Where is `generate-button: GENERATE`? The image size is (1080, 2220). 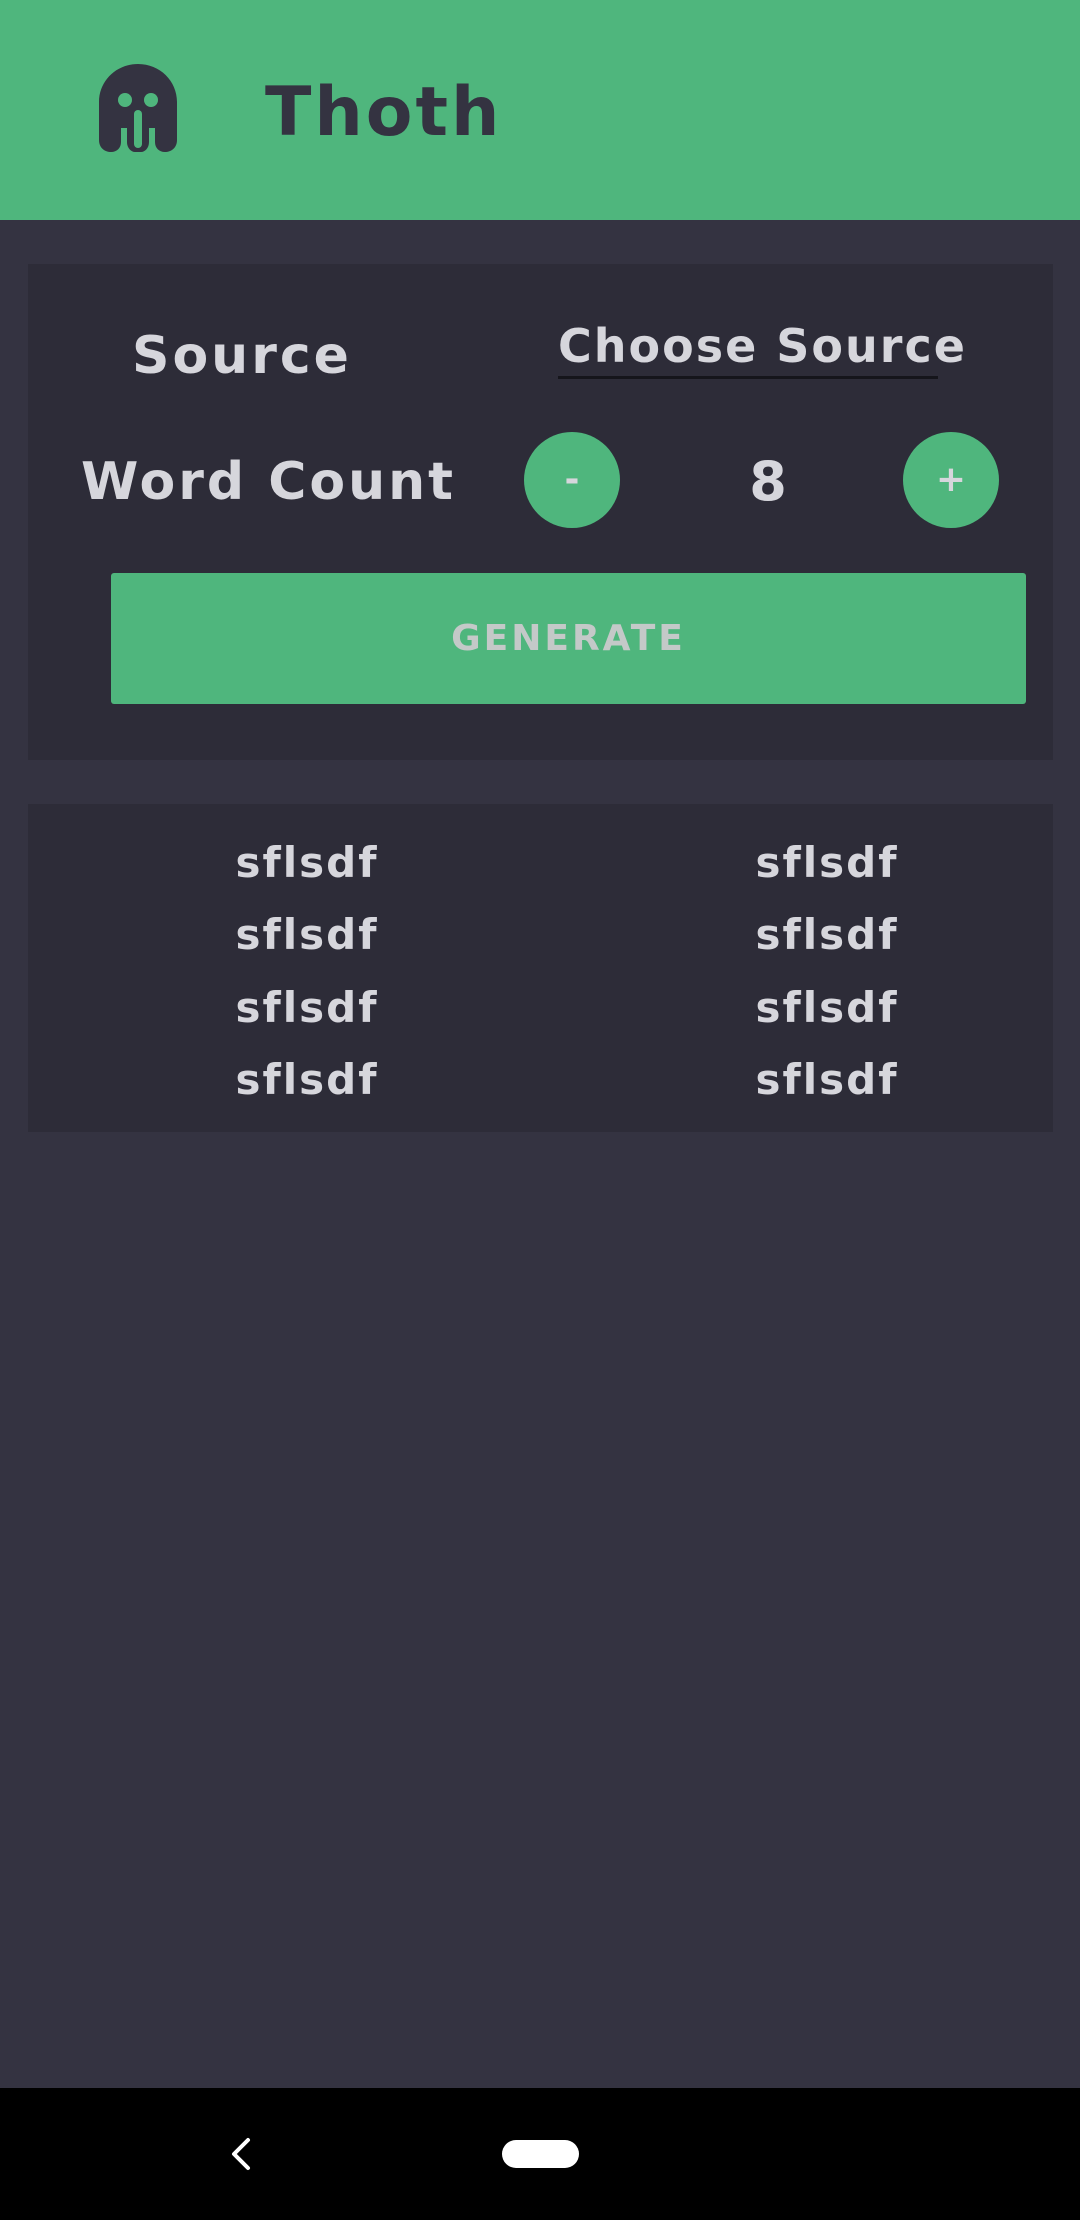
generate-button: GENERATE is located at coordinates (568, 638).